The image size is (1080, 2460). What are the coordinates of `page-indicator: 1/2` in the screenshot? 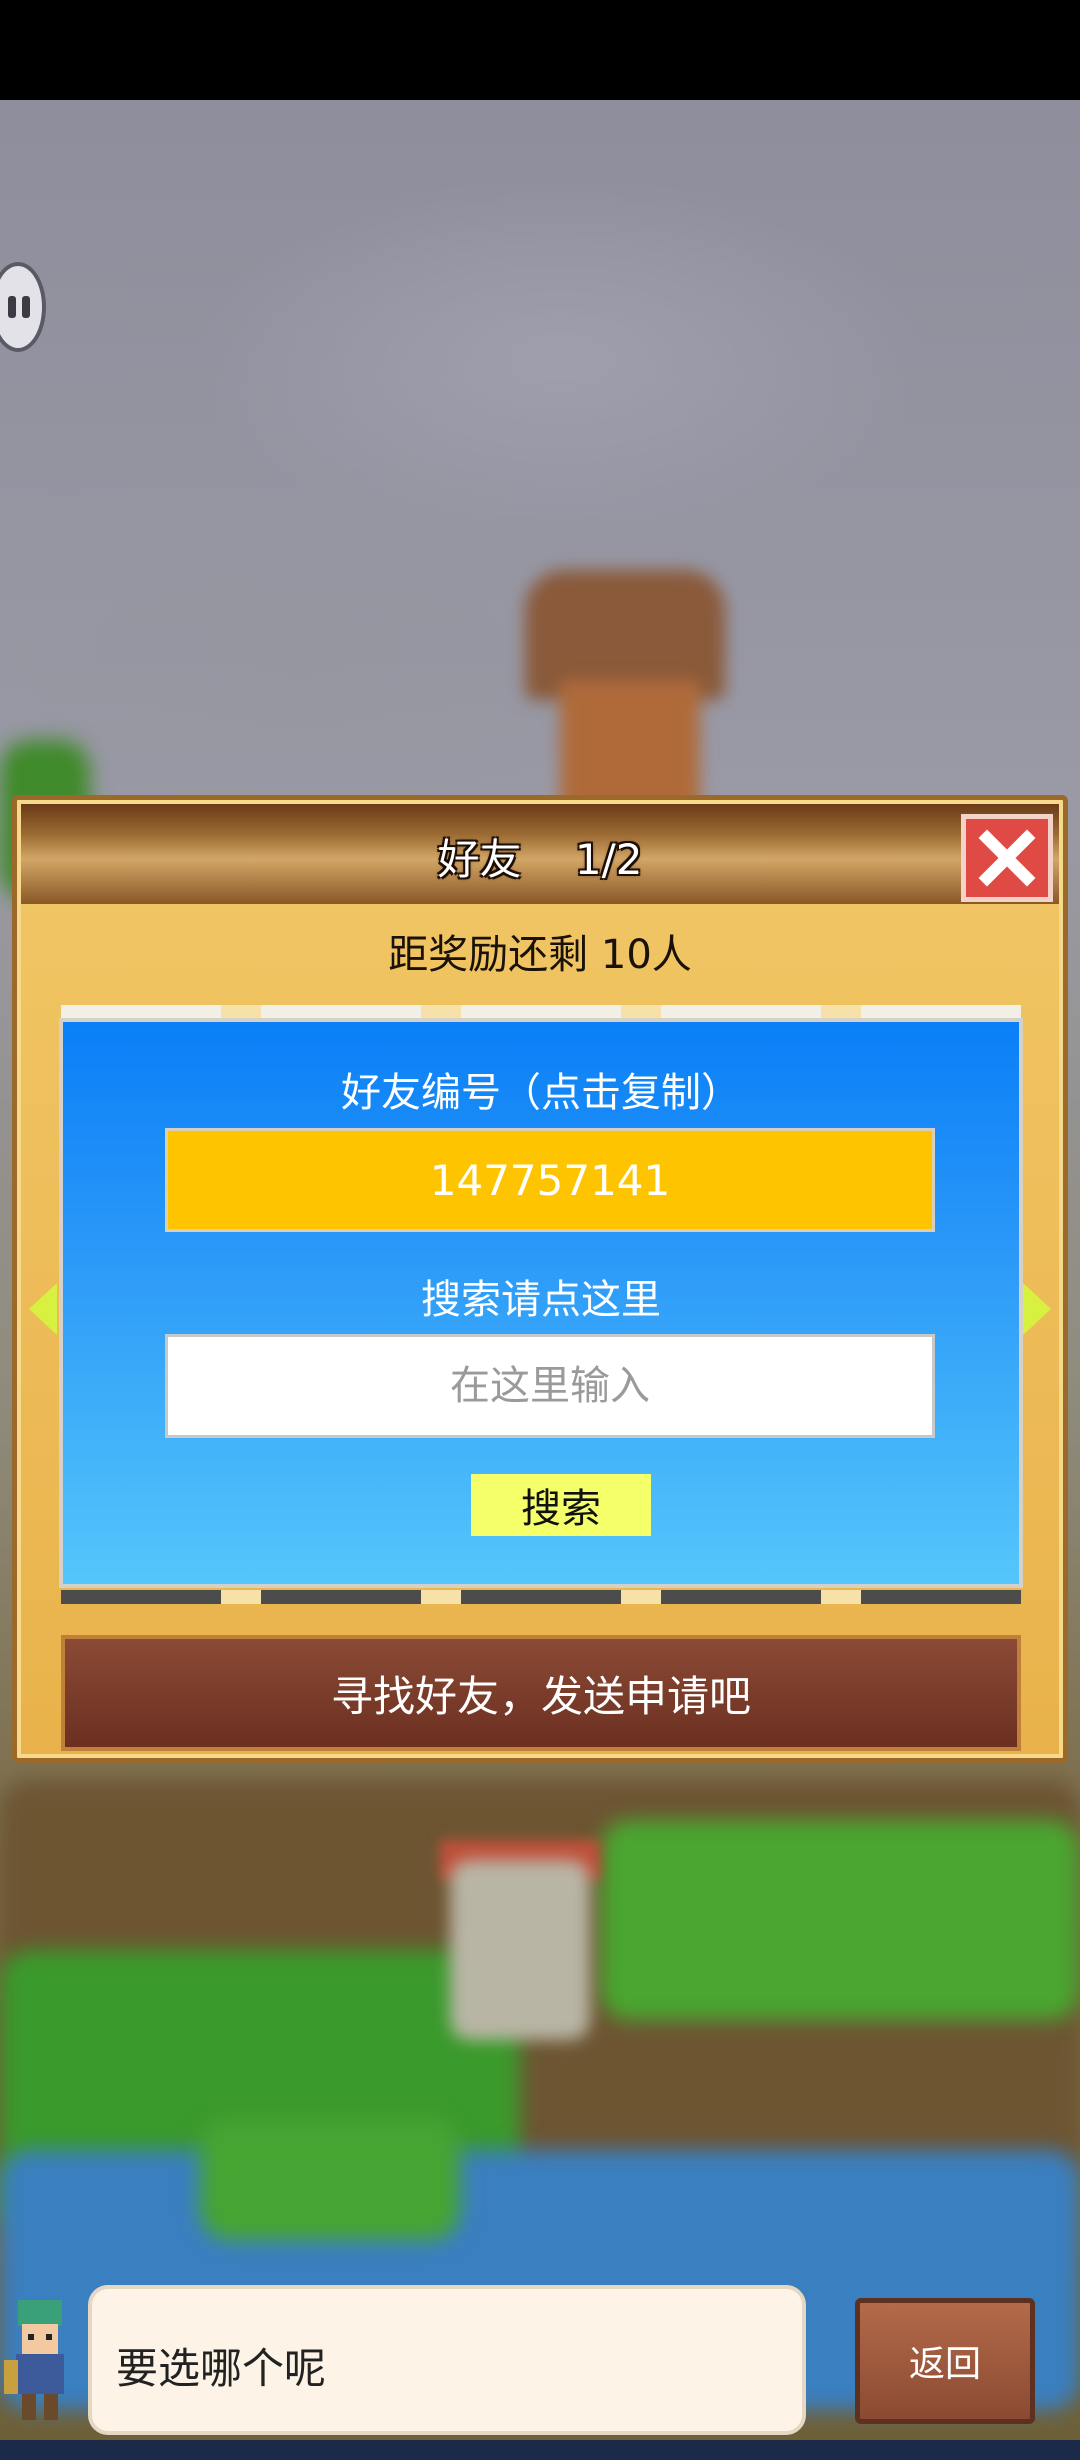 It's located at (608, 859).